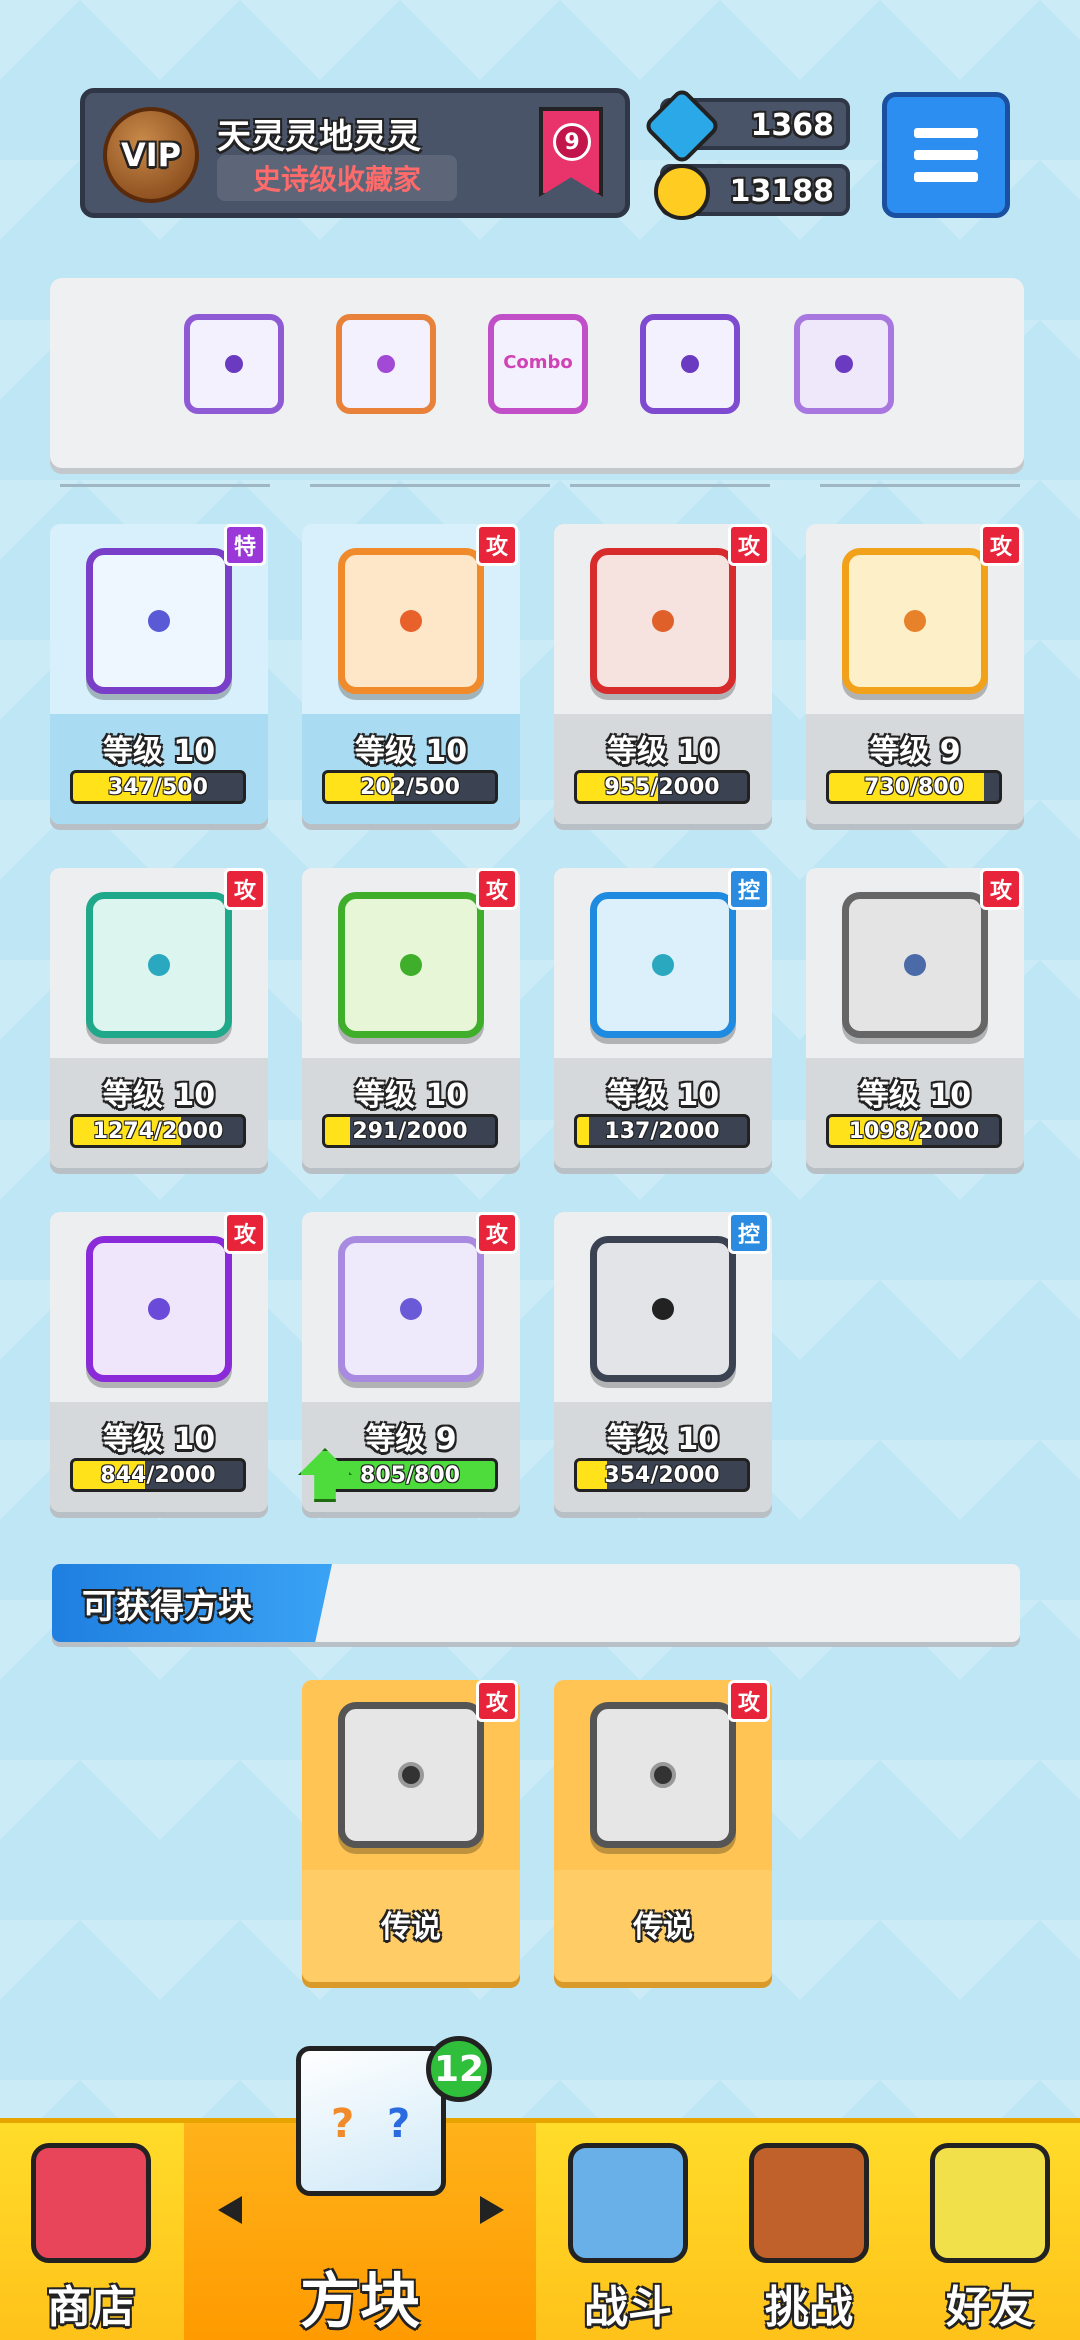  Describe the element at coordinates (492, 2210) in the screenshot. I see `nav-next-arrow-icon` at that location.